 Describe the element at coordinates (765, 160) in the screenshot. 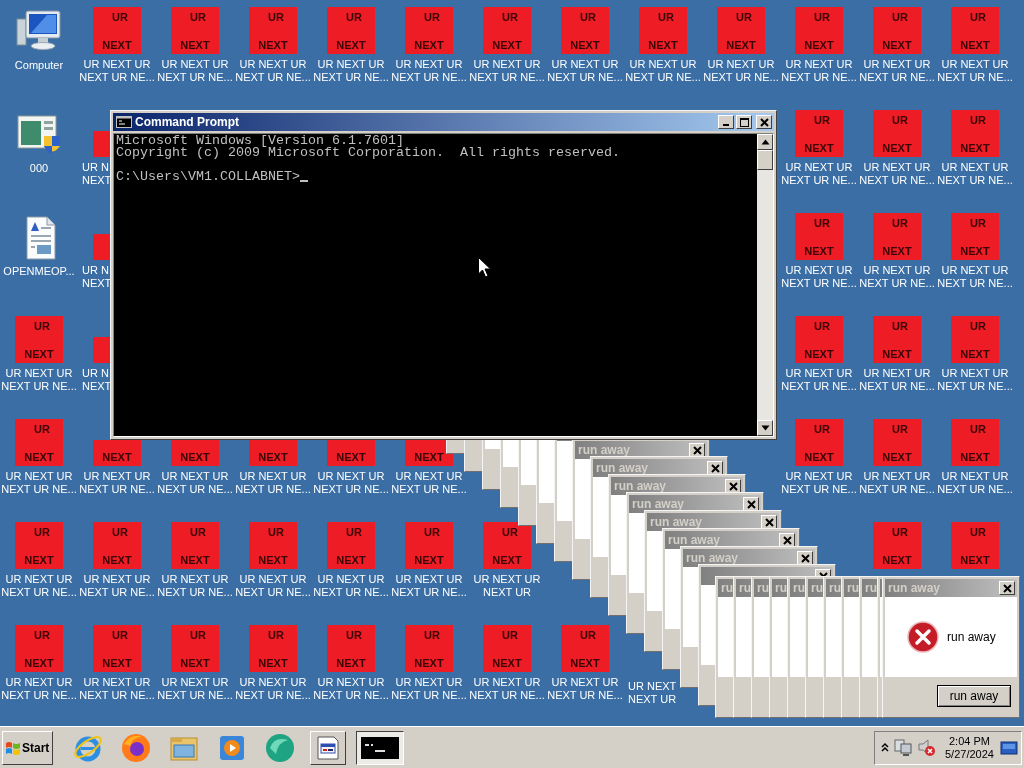

I see `scroll-thumb` at that location.